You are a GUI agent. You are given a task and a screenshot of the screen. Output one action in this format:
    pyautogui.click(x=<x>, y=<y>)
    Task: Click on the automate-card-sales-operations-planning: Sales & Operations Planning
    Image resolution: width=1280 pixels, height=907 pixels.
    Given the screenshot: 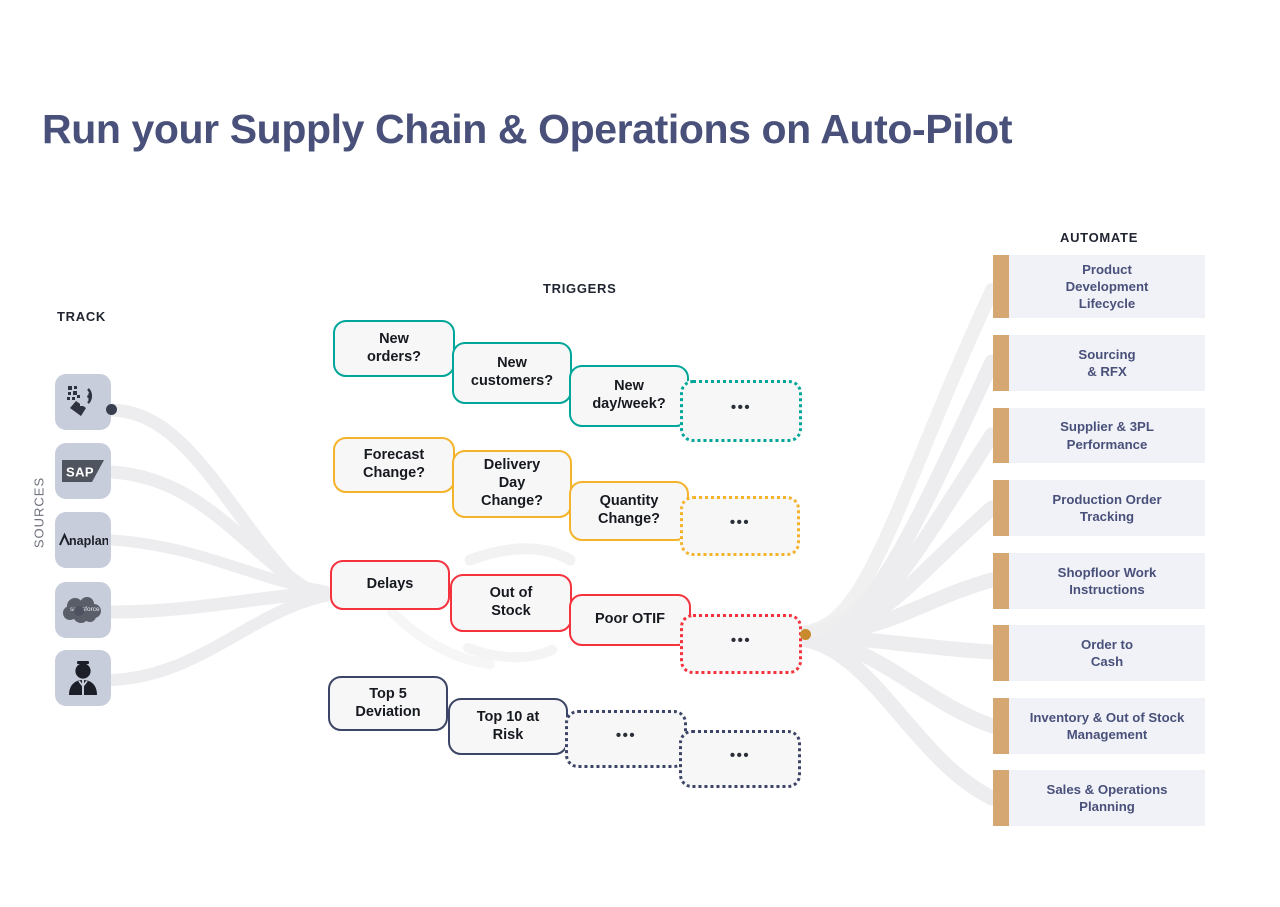 What is the action you would take?
    pyautogui.click(x=1099, y=798)
    